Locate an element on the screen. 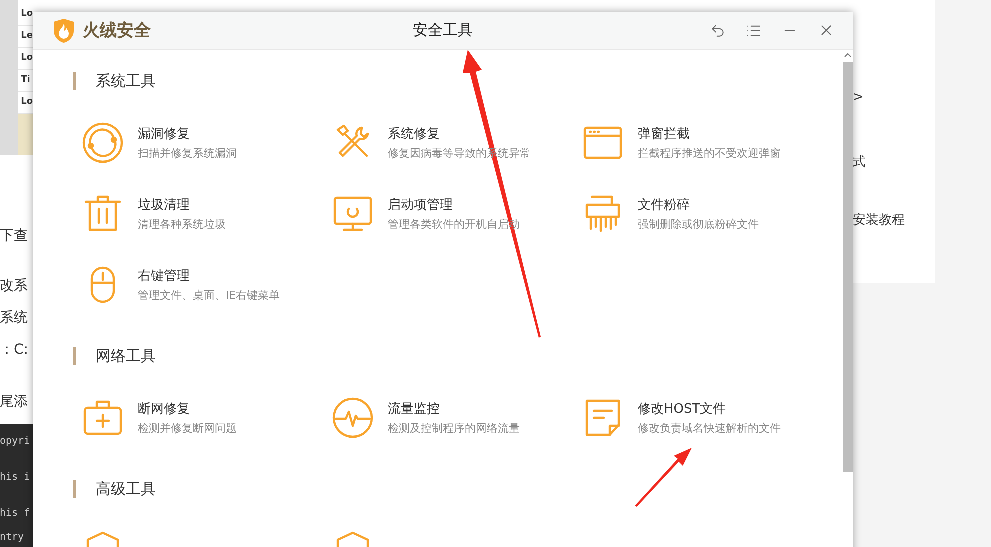 This screenshot has width=991, height=547. pulse-icon is located at coordinates (353, 417).